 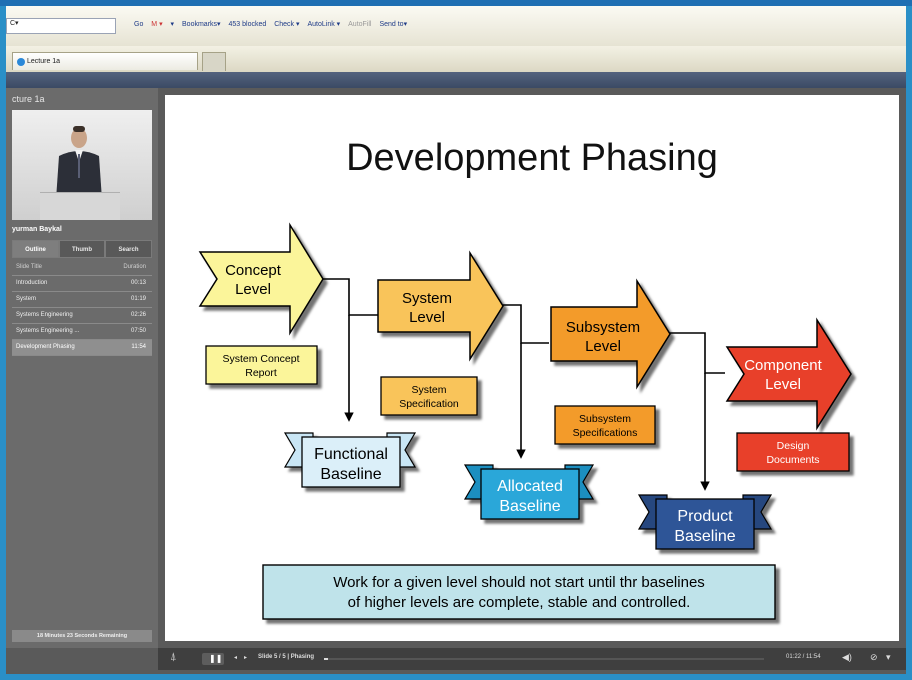 I want to click on tab-bar: Lecture 1a, so click(x=456, y=59).